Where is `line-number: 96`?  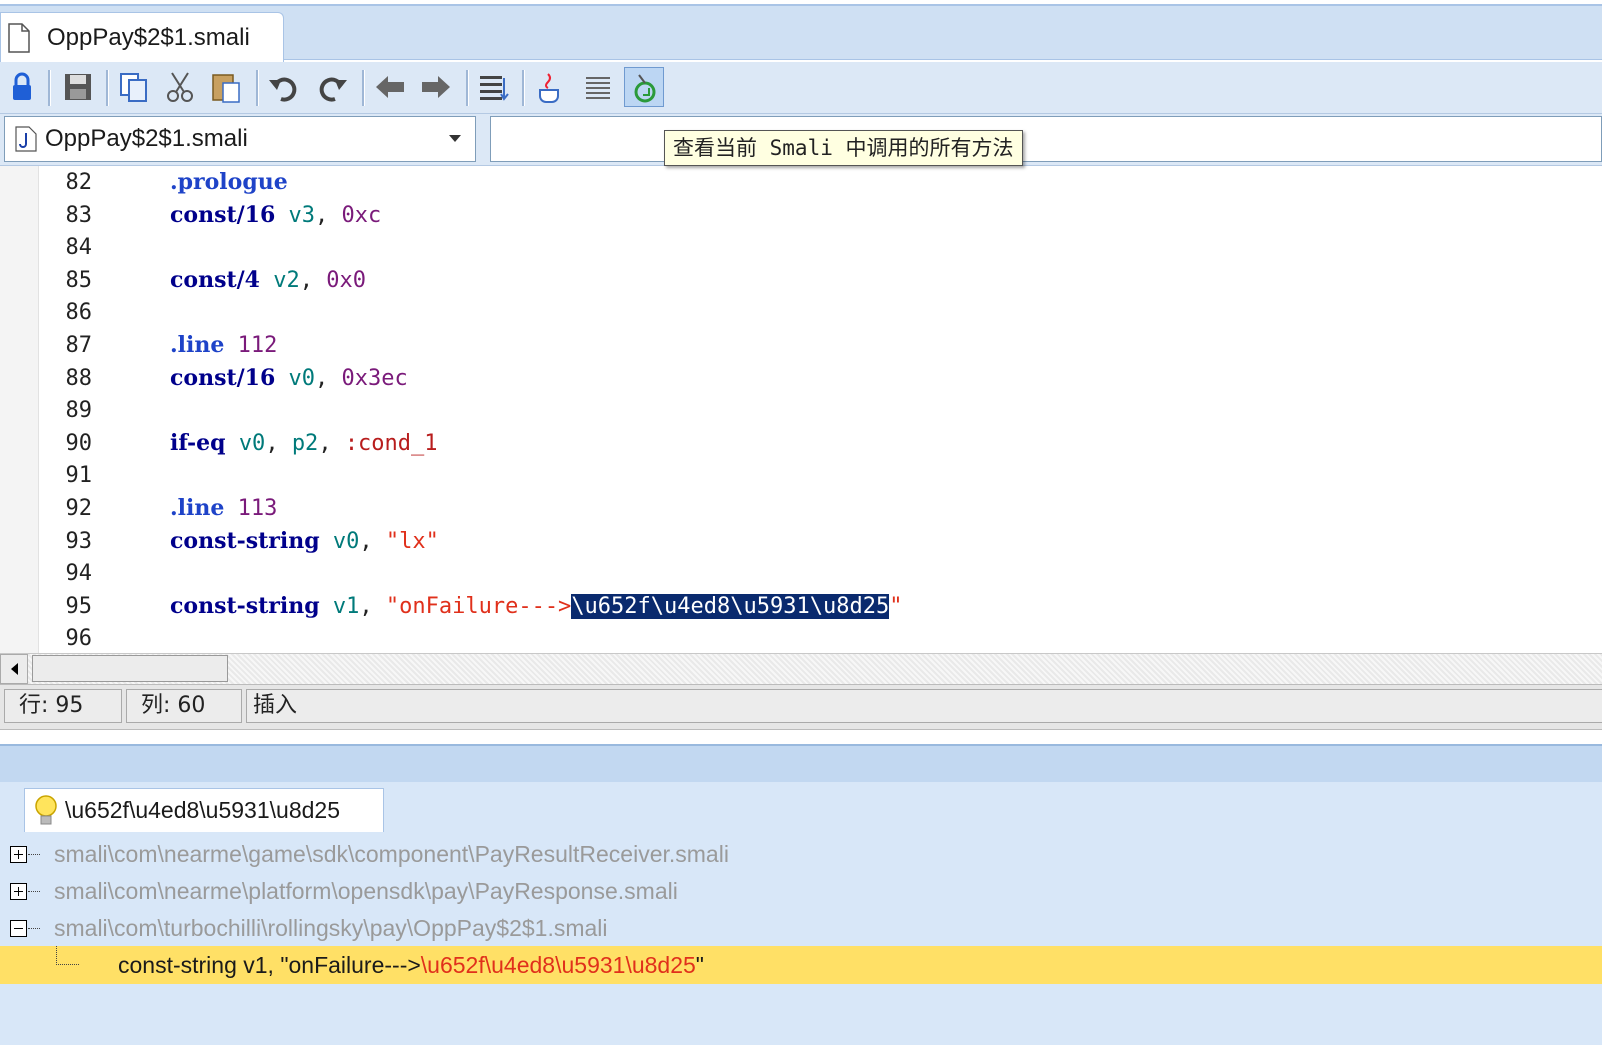 line-number: 96 is located at coordinates (79, 639).